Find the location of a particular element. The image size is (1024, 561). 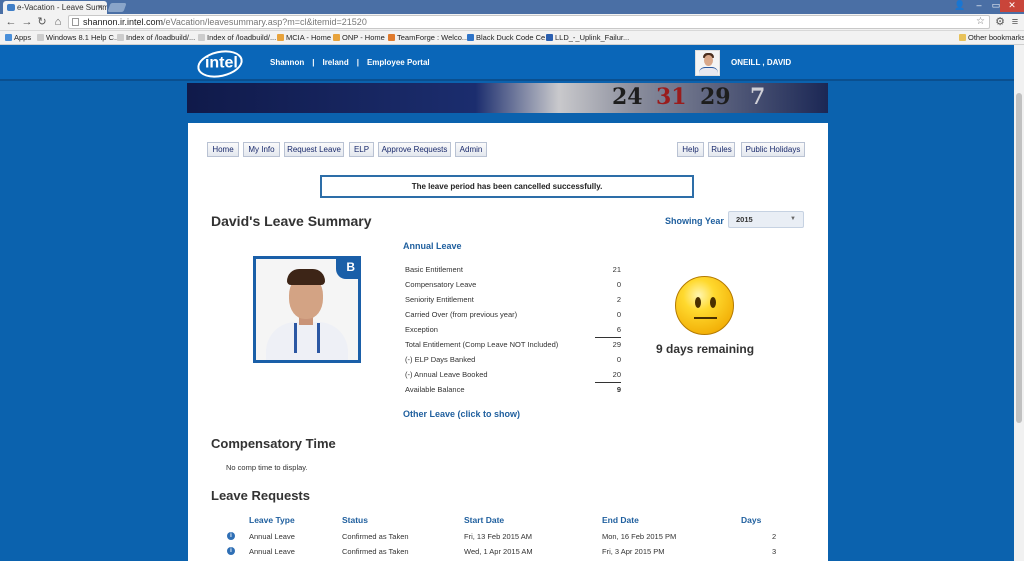

chevron-down-icon: ▼ is located at coordinates (793, 219).